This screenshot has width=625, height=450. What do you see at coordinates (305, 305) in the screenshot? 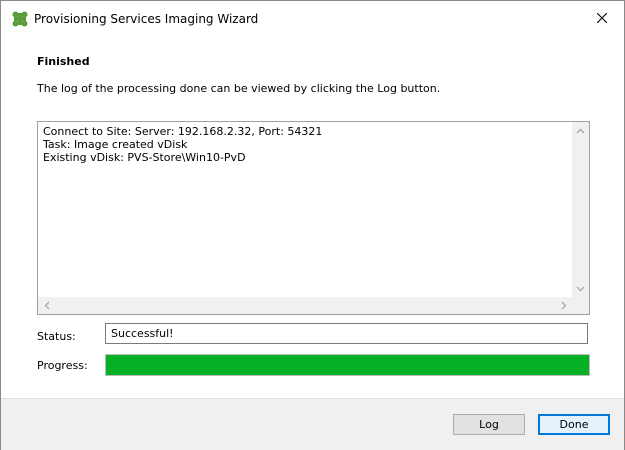
I see `horizontal-scrollbar` at bounding box center [305, 305].